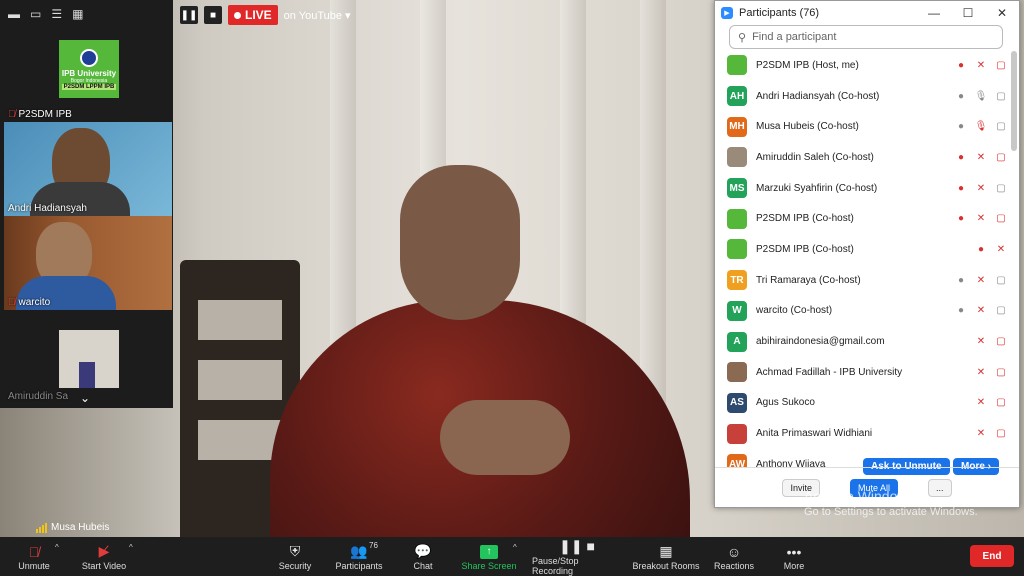 This screenshot has width=1024, height=576. What do you see at coordinates (794, 551) in the screenshot?
I see `more-dots-icon: •••` at bounding box center [794, 551].